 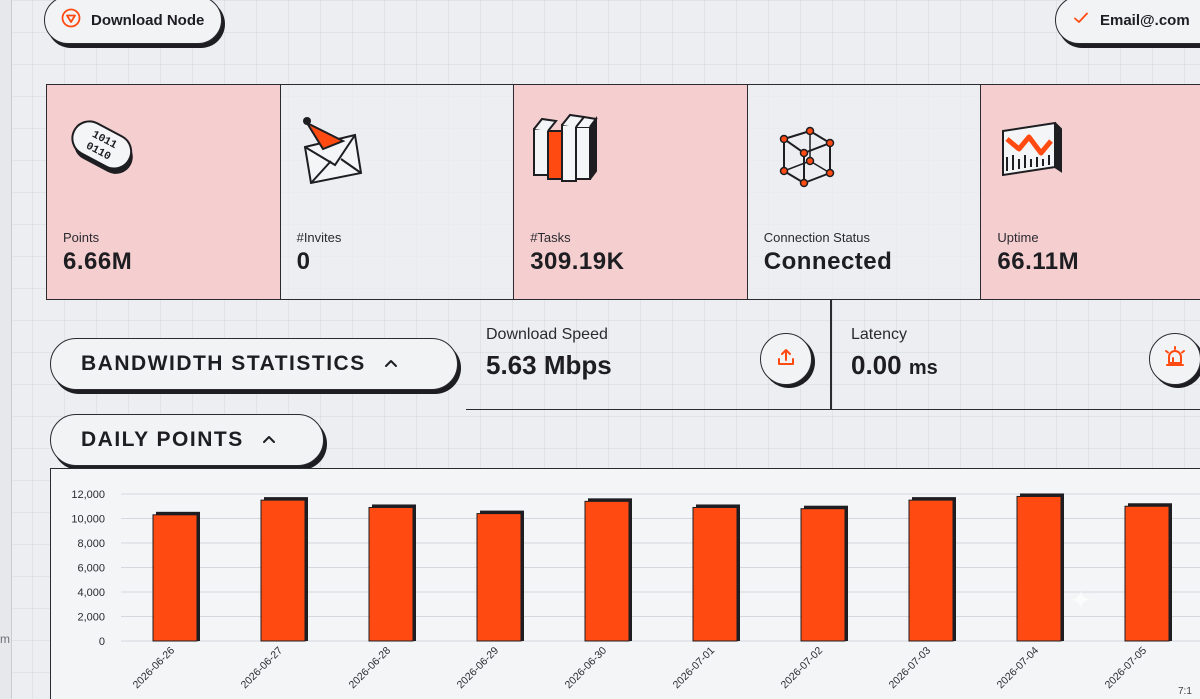 What do you see at coordinates (586, 668) in the screenshot?
I see `x-tick-label: 2026-06-30` at bounding box center [586, 668].